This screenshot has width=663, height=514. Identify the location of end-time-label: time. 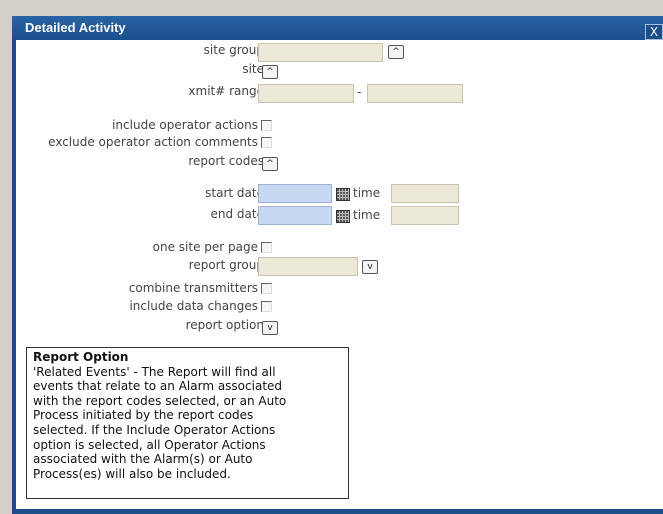
(367, 215).